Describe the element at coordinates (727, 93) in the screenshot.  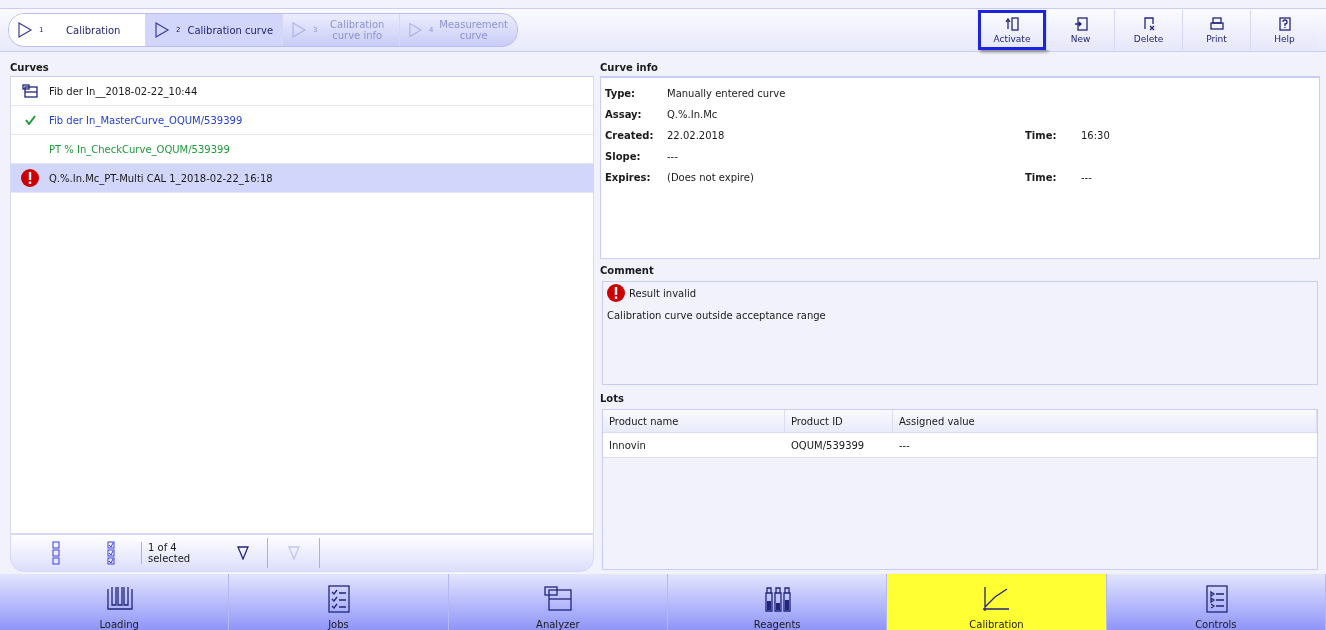
I see `field-value: Manually entered curve` at that location.